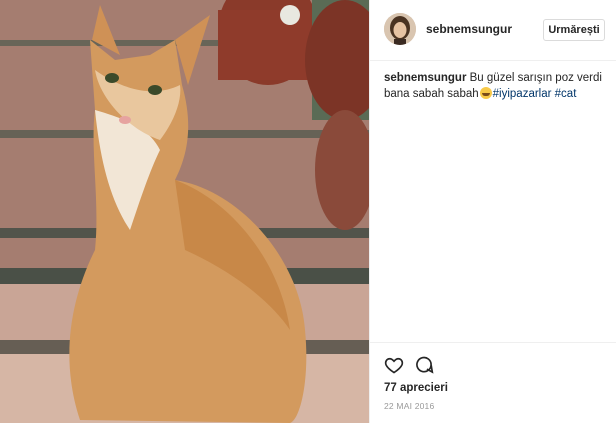  Describe the element at coordinates (409, 406) in the screenshot. I see `post-date: 22 MAI 2016` at that location.